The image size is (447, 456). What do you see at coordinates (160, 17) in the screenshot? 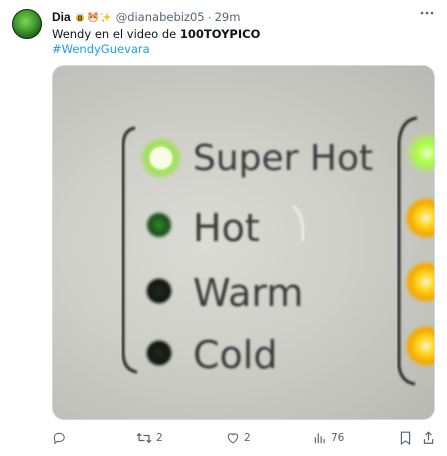
I see `user-handle: @dianabebiz05` at bounding box center [160, 17].